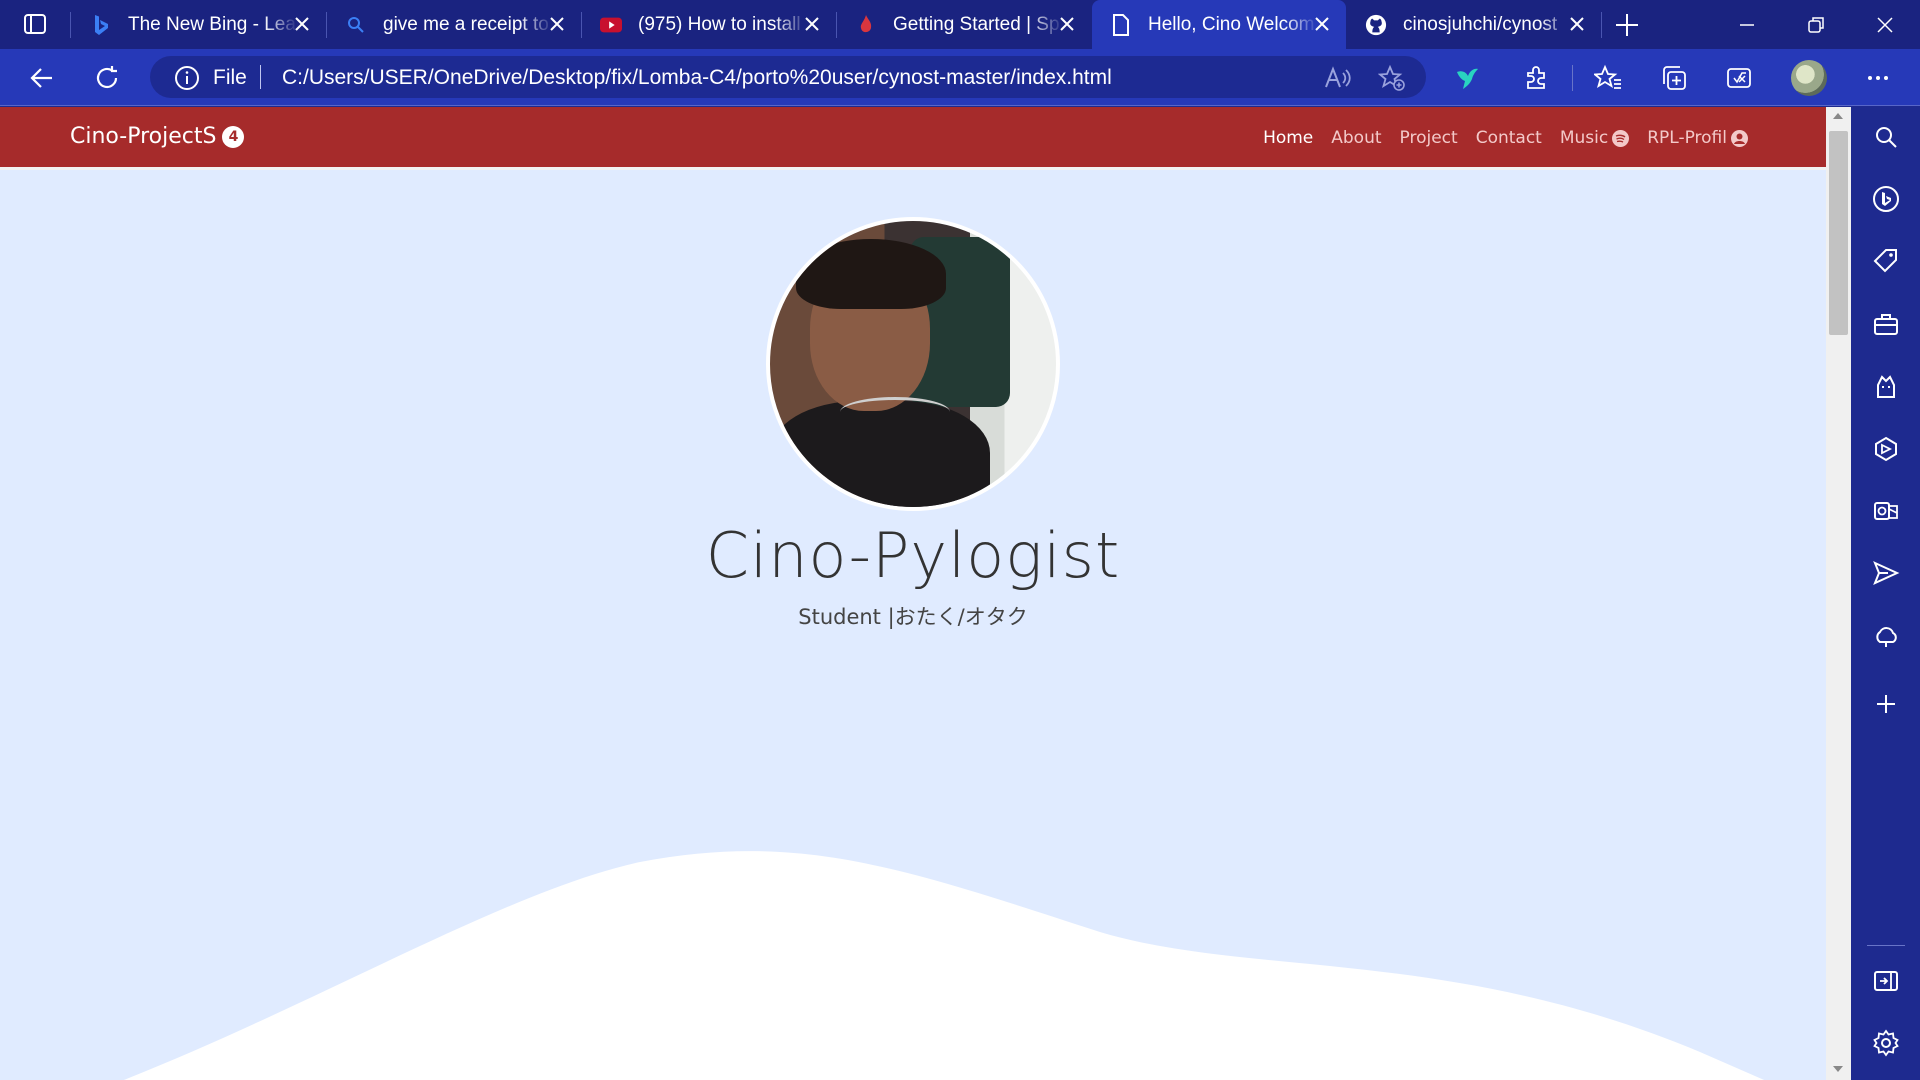 Image resolution: width=1920 pixels, height=1080 pixels. What do you see at coordinates (260, 77) in the screenshot?
I see `address-divider` at bounding box center [260, 77].